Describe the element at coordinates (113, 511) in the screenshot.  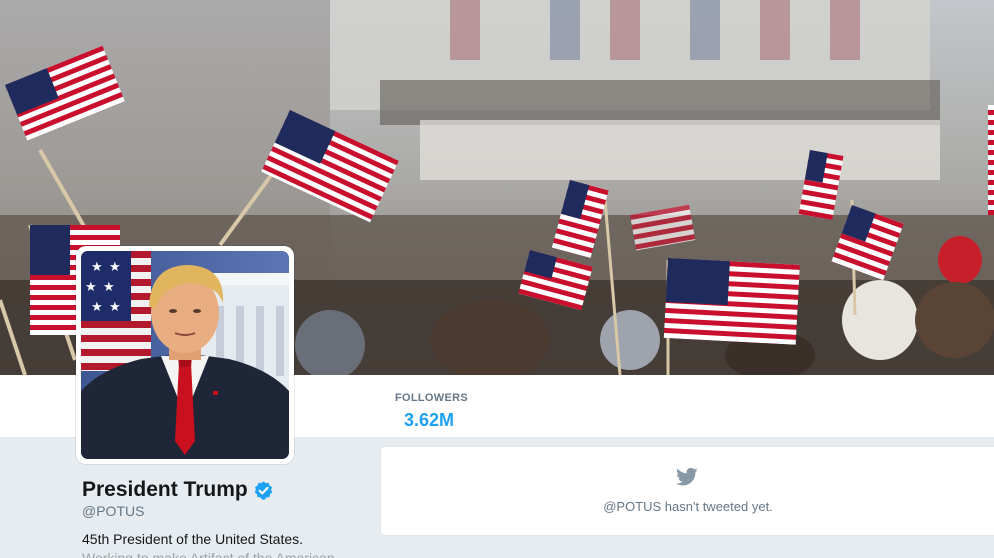
I see `screen-name: @POTUS` at that location.